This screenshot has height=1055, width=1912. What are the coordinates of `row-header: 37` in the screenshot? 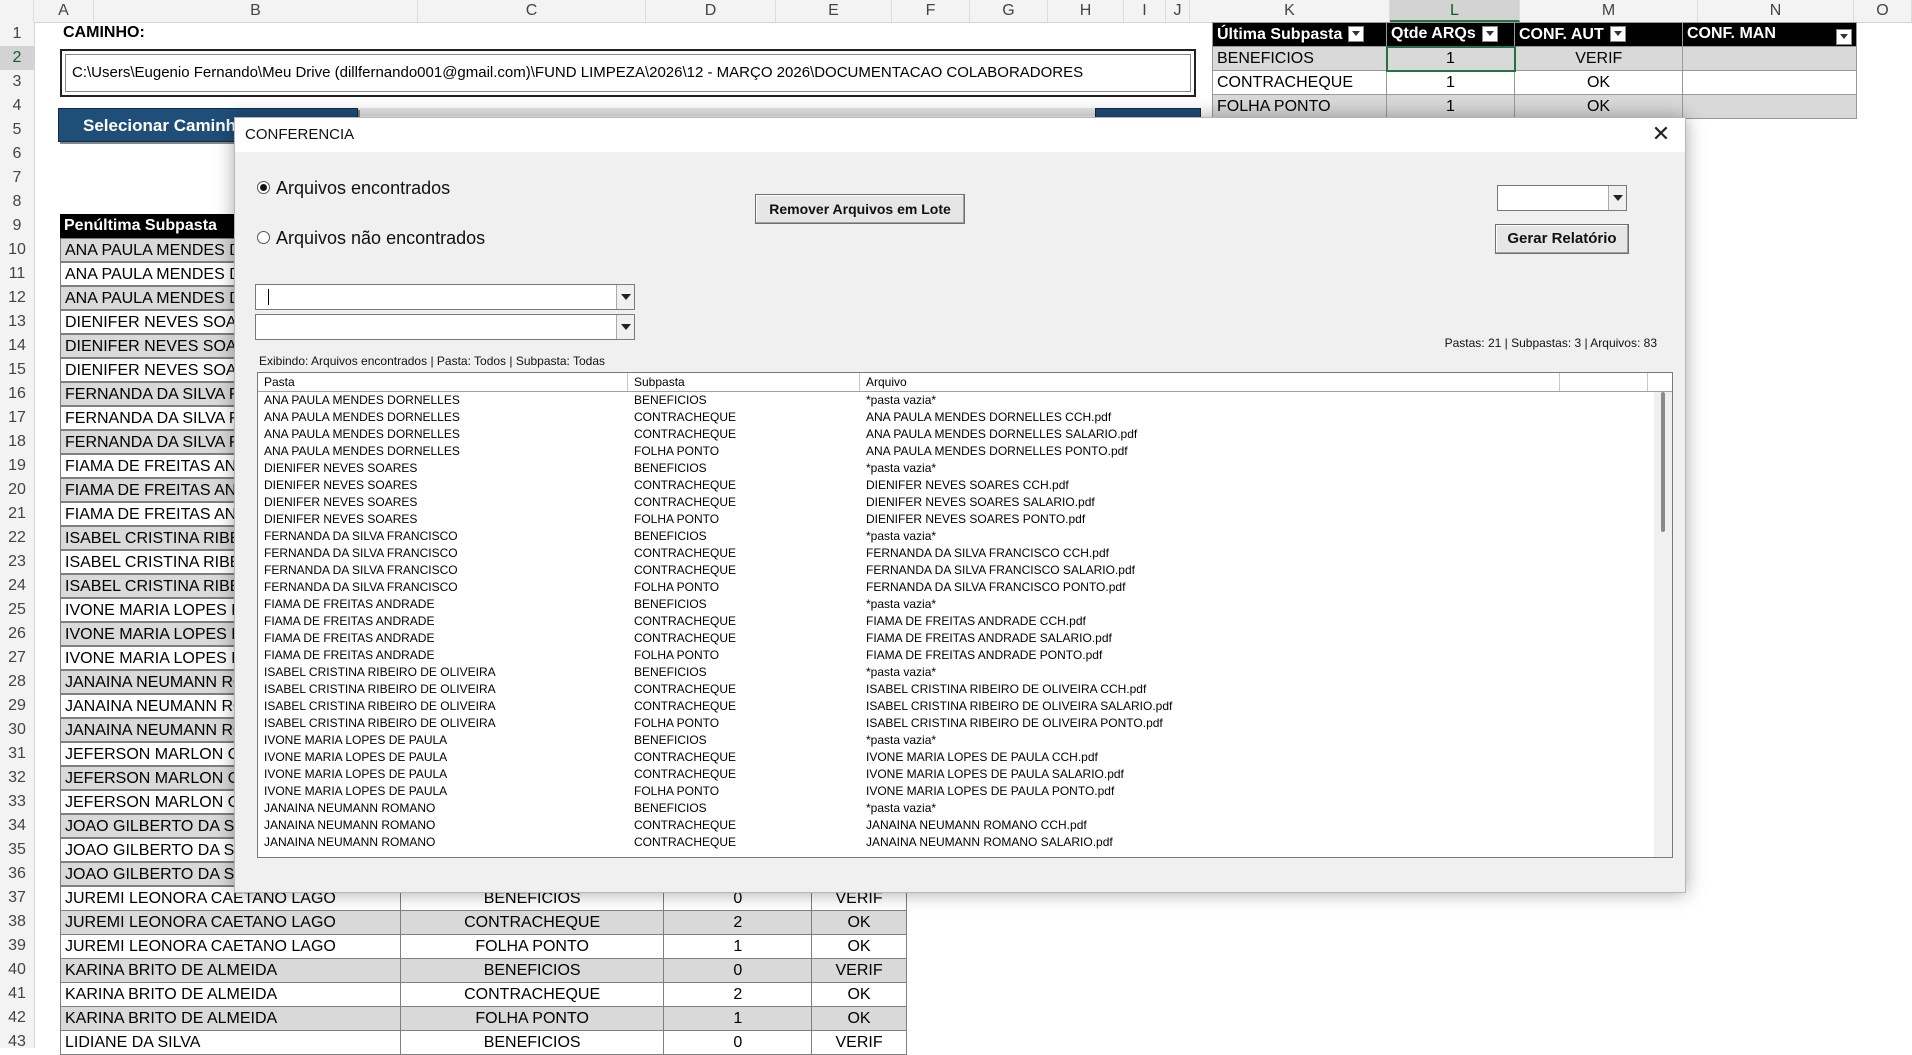 It's located at (17, 898).